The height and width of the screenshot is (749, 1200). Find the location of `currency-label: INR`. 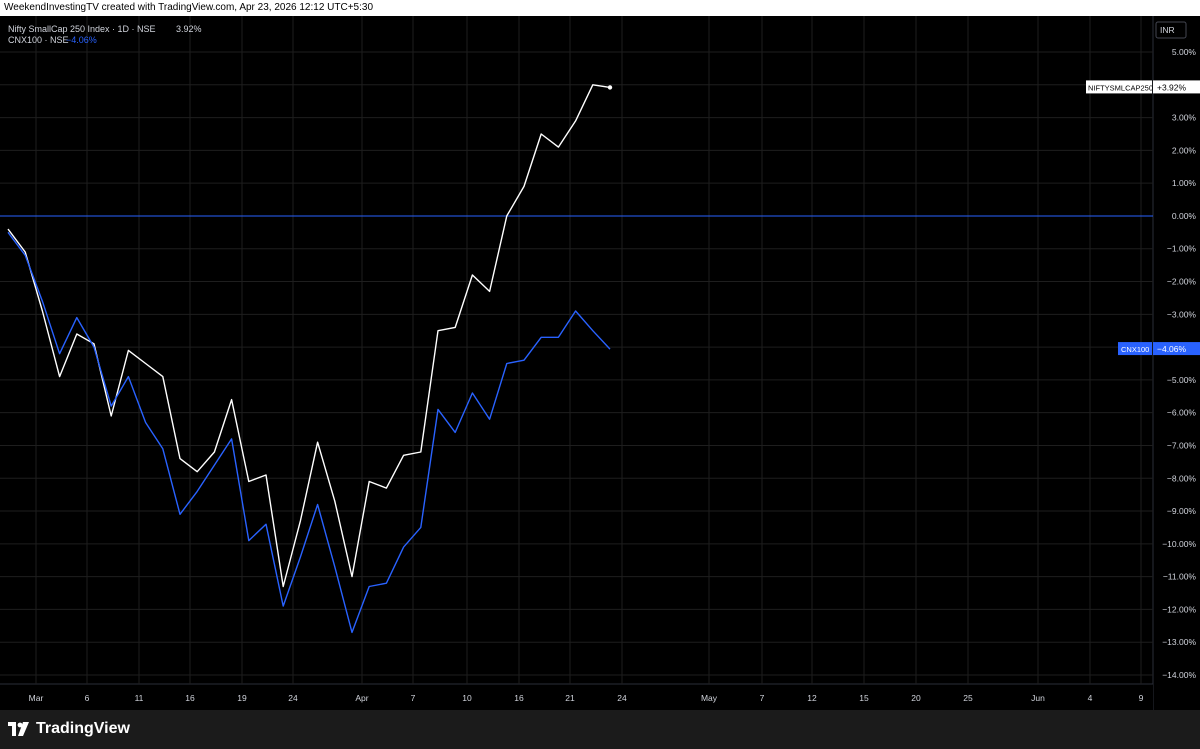

currency-label: INR is located at coordinates (1167, 30).